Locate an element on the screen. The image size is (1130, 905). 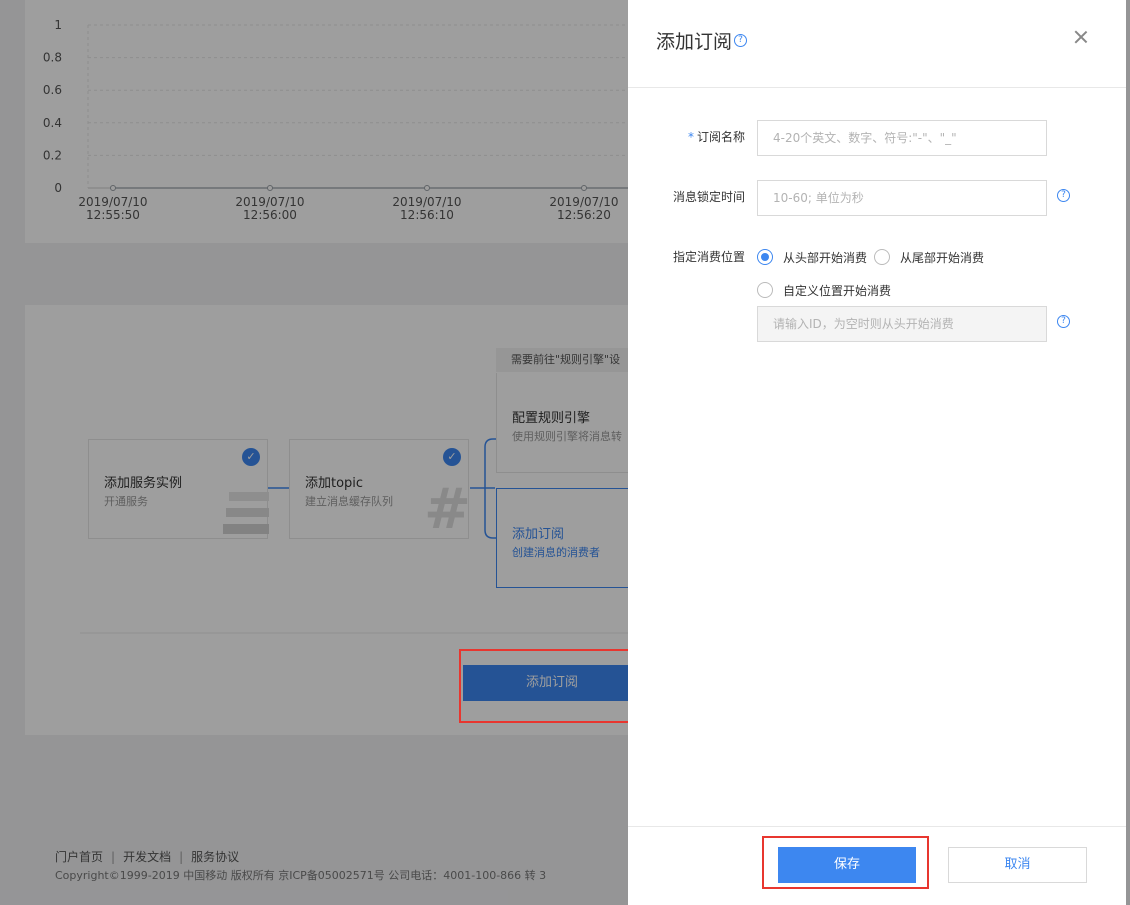
required-mark: * is located at coordinates (690, 137).